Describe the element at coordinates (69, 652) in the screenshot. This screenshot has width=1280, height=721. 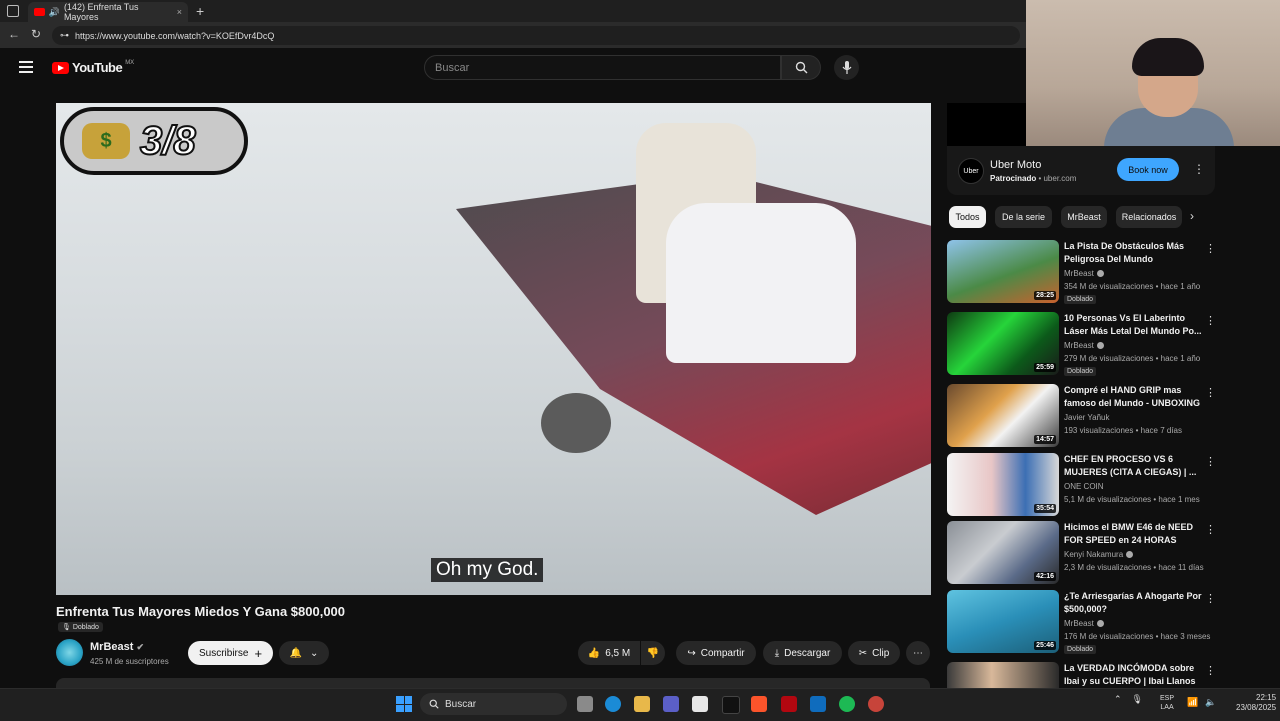
I see `channel-avatar` at that location.